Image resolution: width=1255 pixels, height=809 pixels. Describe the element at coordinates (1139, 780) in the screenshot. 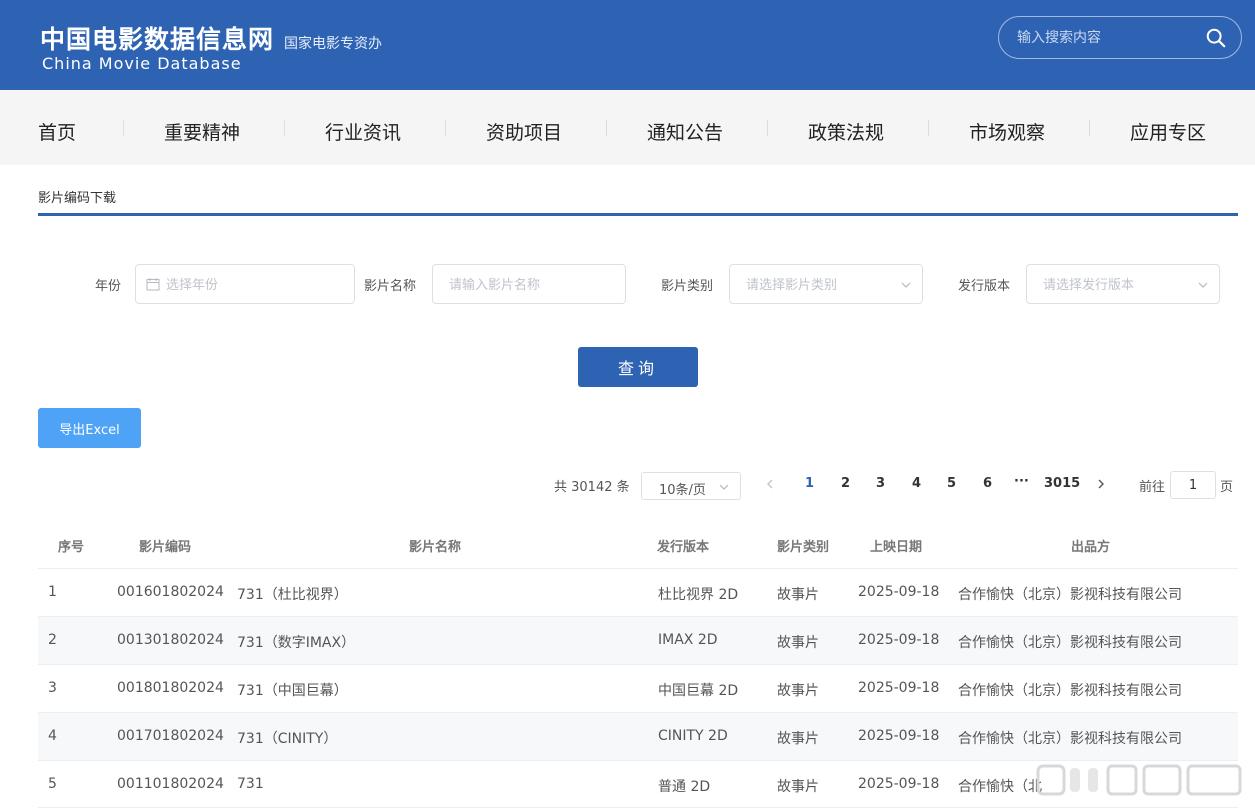

I see `watermark-logo` at that location.